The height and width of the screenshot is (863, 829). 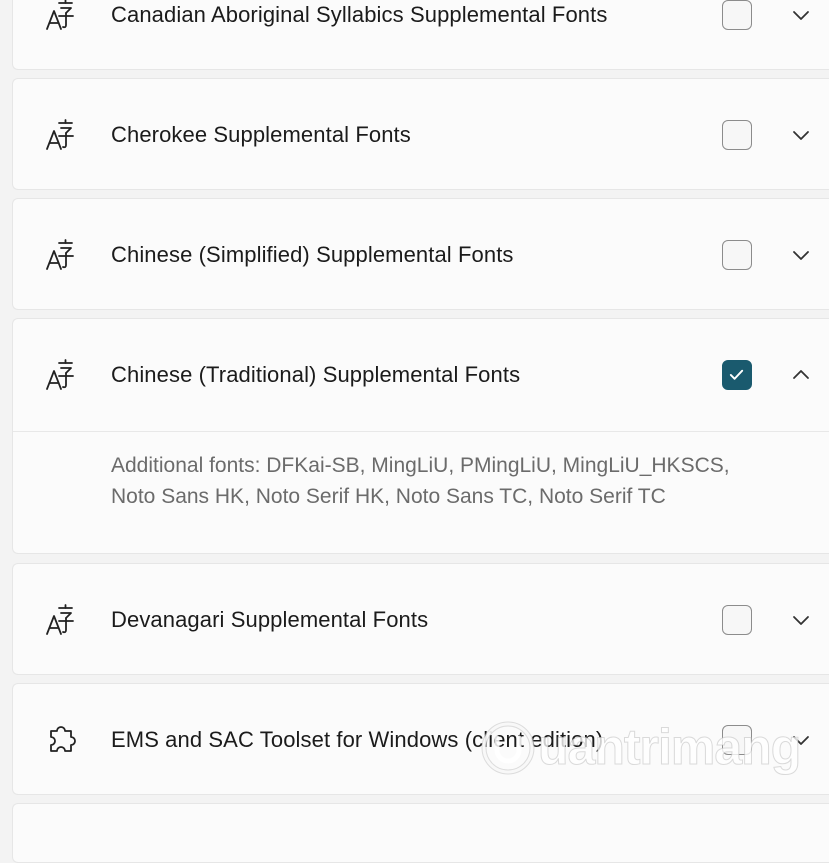 What do you see at coordinates (312, 254) in the screenshot?
I see `feature-label: Chinese (Simplified) Supplemental Fonts` at bounding box center [312, 254].